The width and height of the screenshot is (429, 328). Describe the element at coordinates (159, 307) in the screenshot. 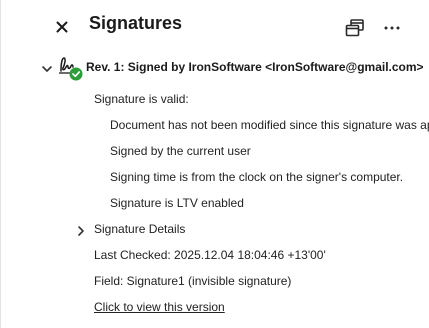

I see `view-version-link: Click to view this version` at that location.